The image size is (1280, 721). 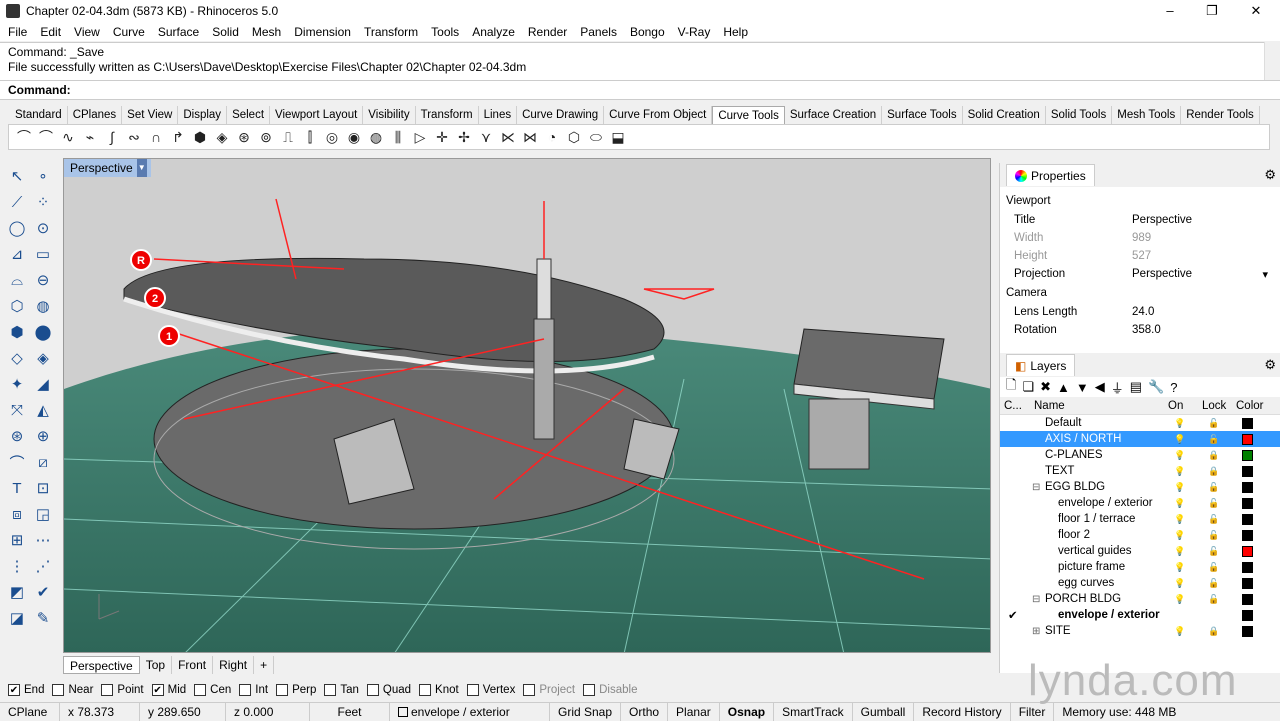 What do you see at coordinates (1204, 330) in the screenshot?
I see `camera-value: 358.0` at bounding box center [1204, 330].